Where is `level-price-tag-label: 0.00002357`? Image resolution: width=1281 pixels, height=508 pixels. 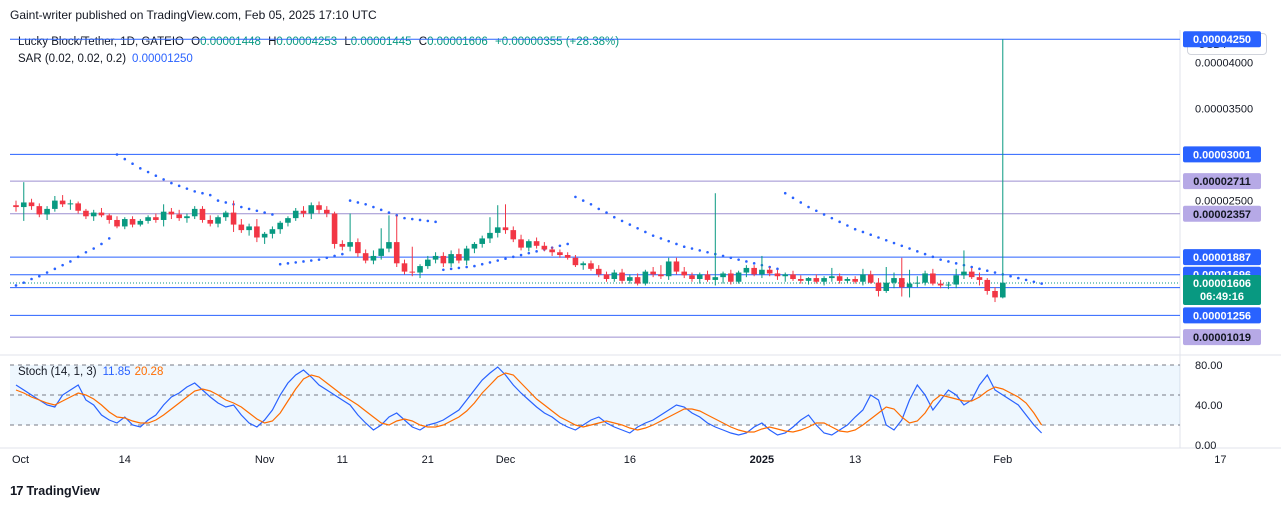
level-price-tag-label: 0.00002357 is located at coordinates (1222, 215).